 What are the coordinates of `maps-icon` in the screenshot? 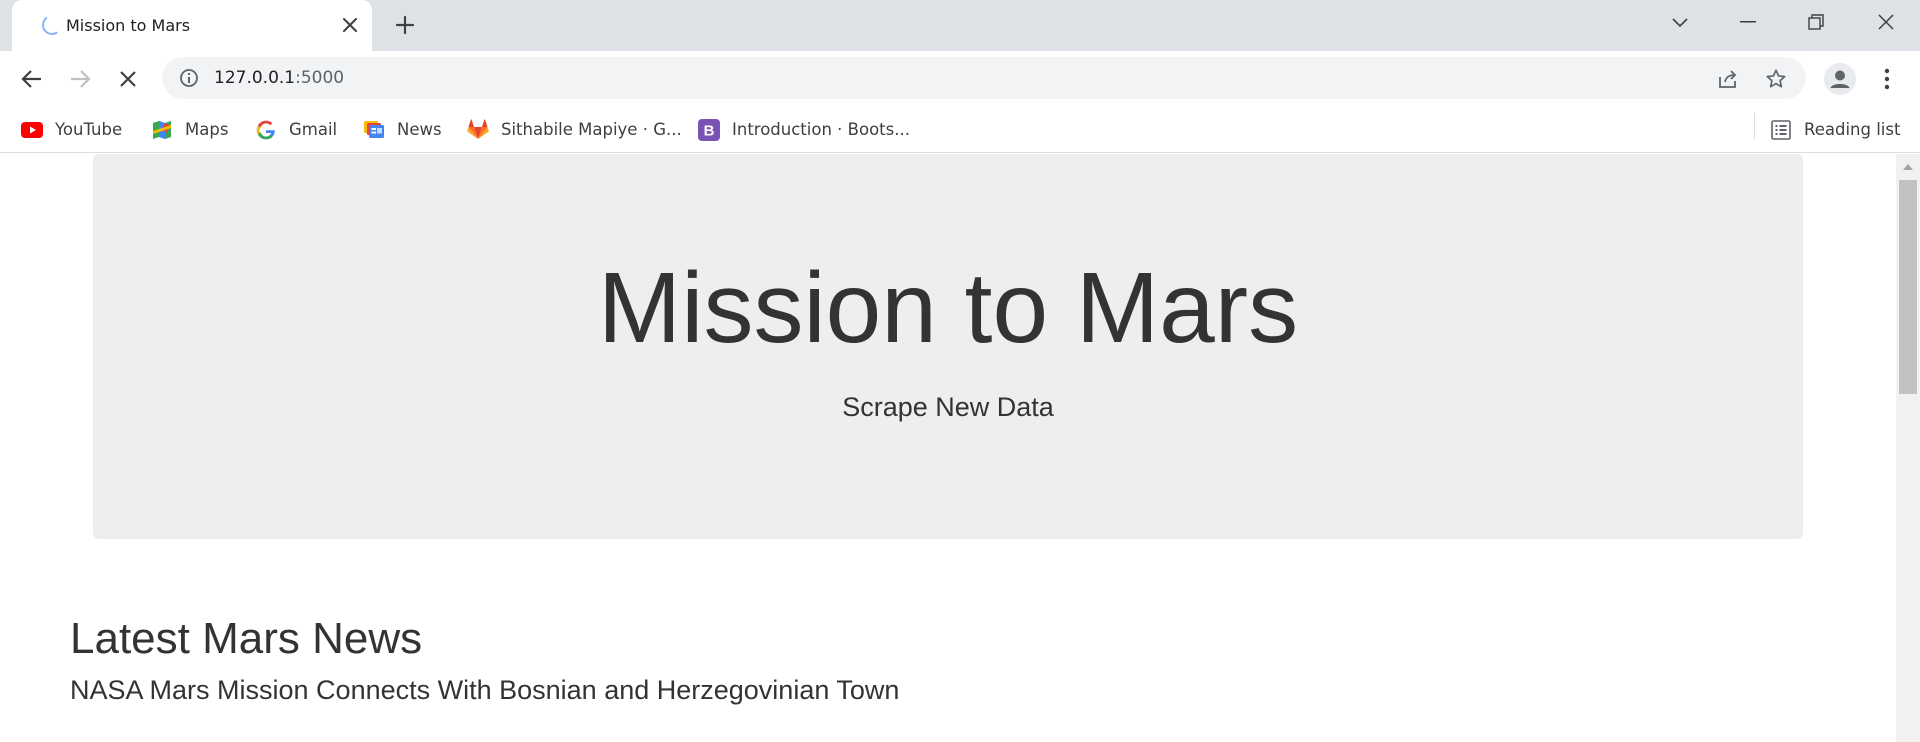 It's located at (162, 130).